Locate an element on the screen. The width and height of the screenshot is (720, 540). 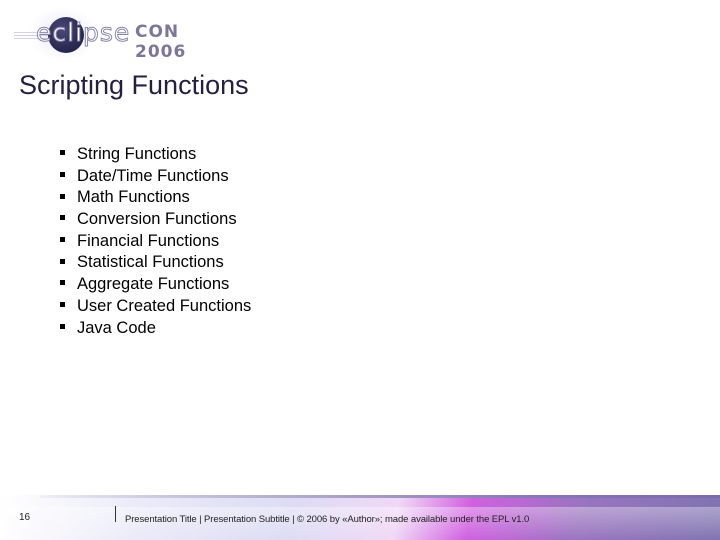
list-item: Conversion Functions is located at coordinates (155, 220).